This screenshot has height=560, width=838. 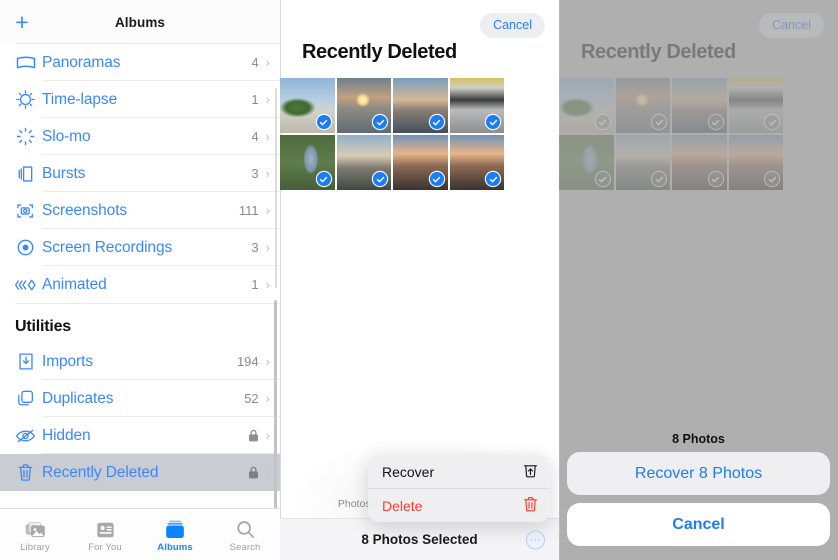 What do you see at coordinates (419, 134) in the screenshot?
I see `photo-grid` at bounding box center [419, 134].